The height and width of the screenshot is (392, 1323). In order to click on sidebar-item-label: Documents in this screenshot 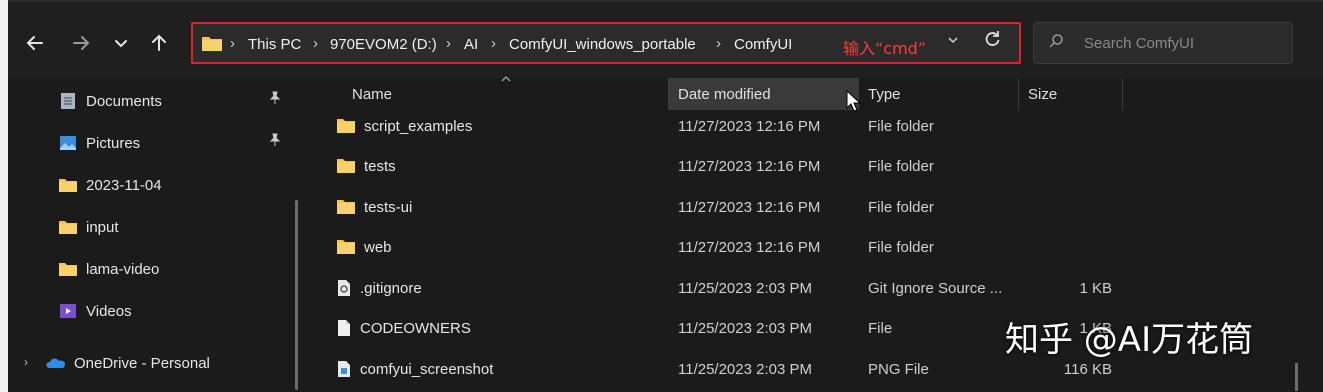, I will do `click(124, 101)`.